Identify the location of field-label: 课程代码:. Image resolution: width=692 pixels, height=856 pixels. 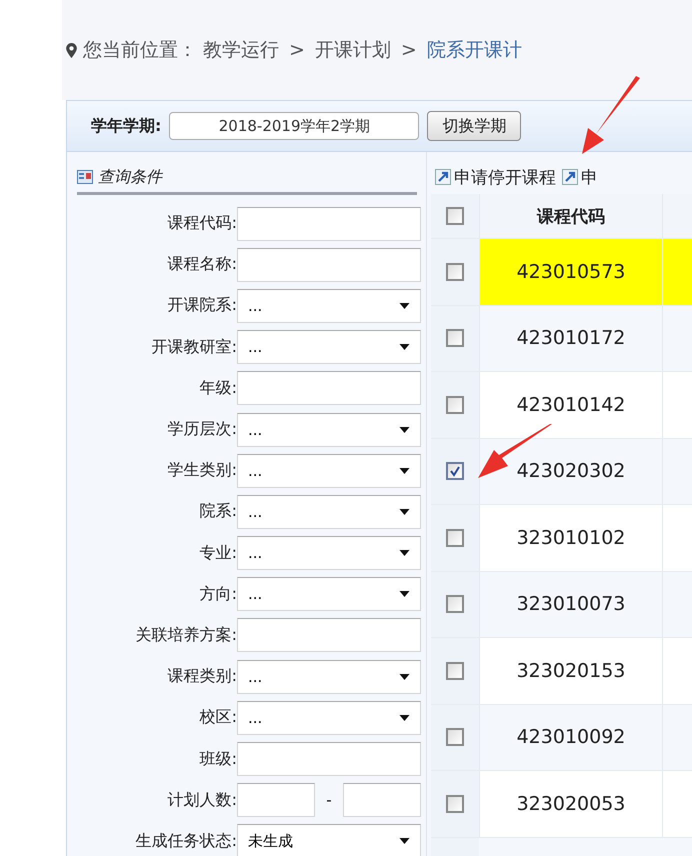
(201, 223).